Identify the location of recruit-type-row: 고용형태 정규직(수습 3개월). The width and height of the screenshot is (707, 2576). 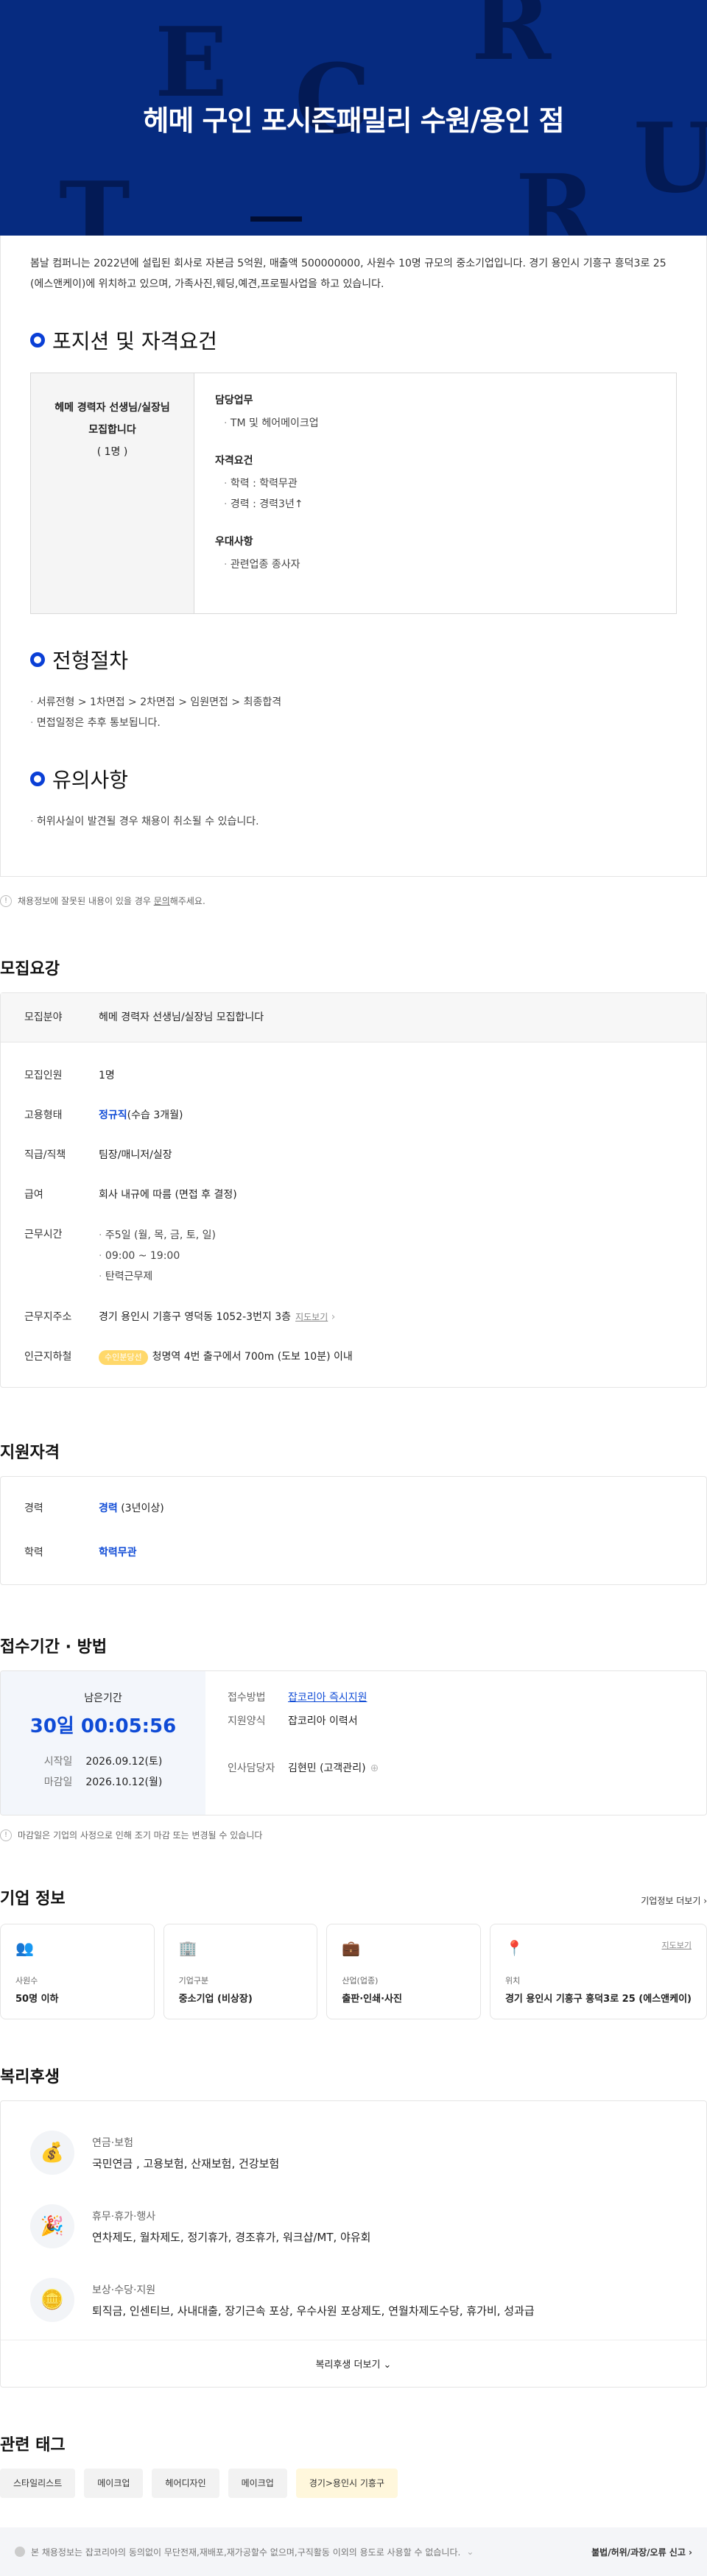
(103, 1115).